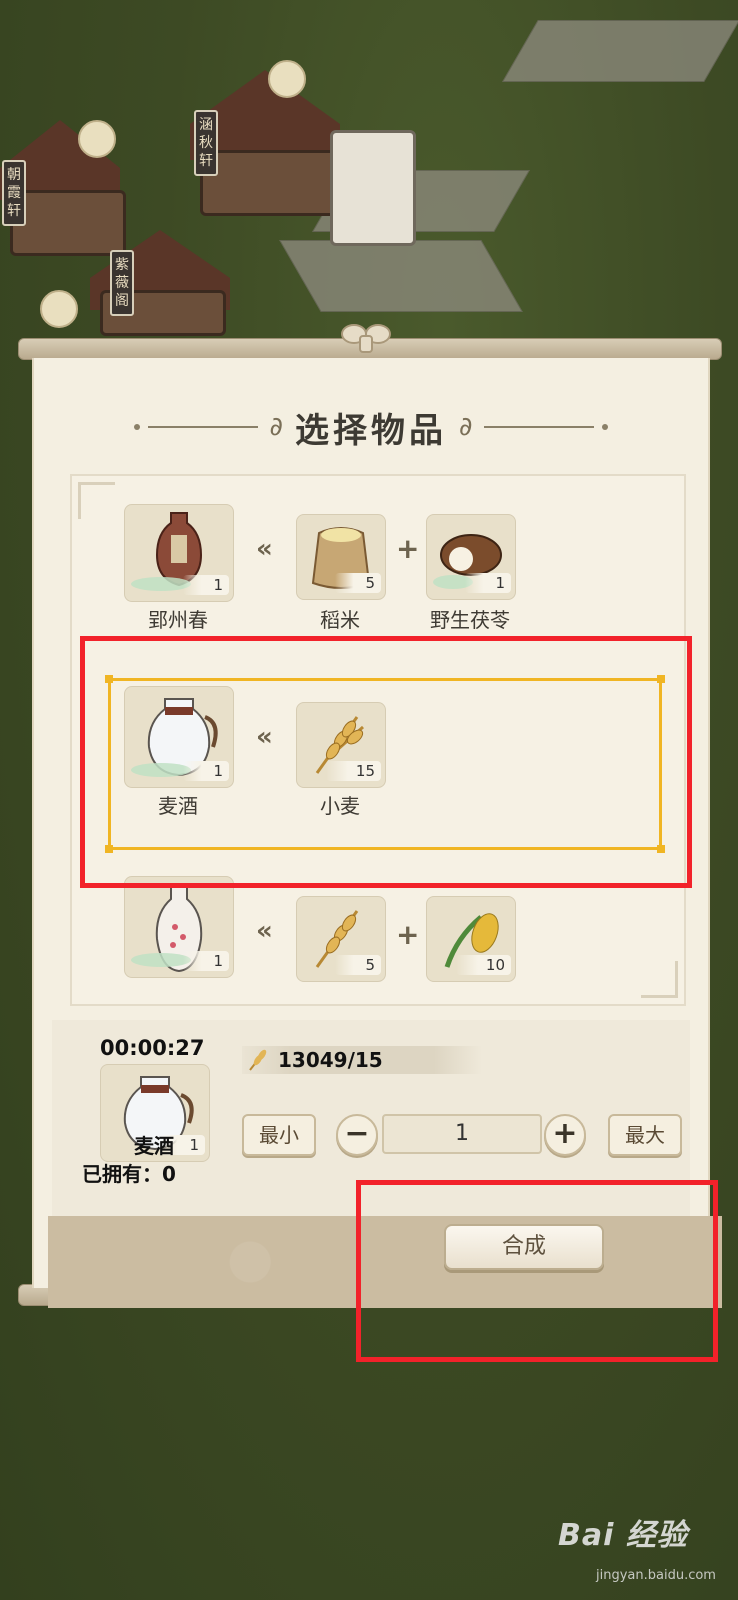 This screenshot has width=738, height=1600. I want to click on increase-quantity-button: +, so click(565, 1135).